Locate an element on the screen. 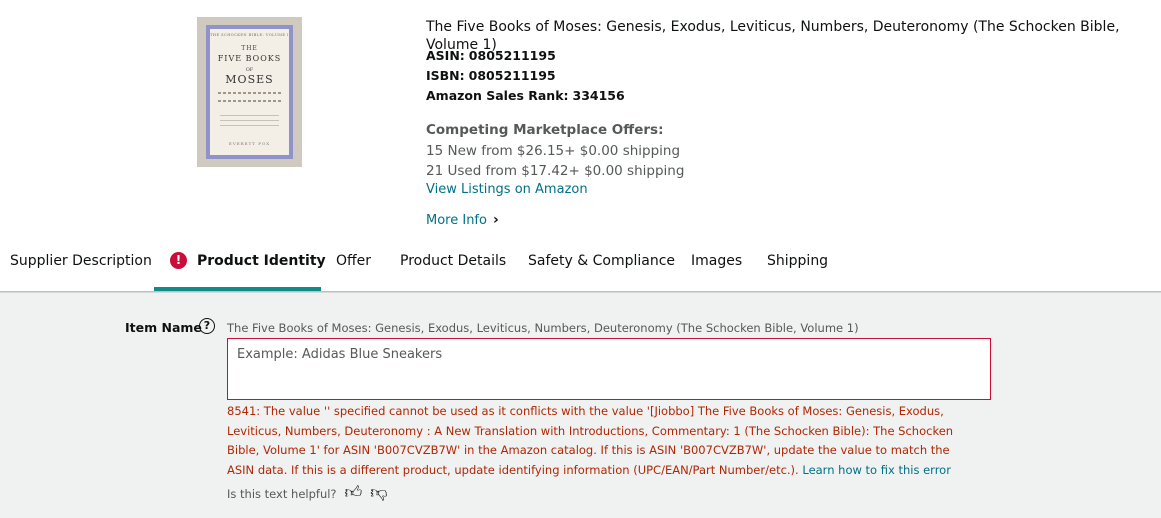 Image resolution: width=1161 pixels, height=518 pixels. view-listings-link: View Listings on Amazon is located at coordinates (507, 189).